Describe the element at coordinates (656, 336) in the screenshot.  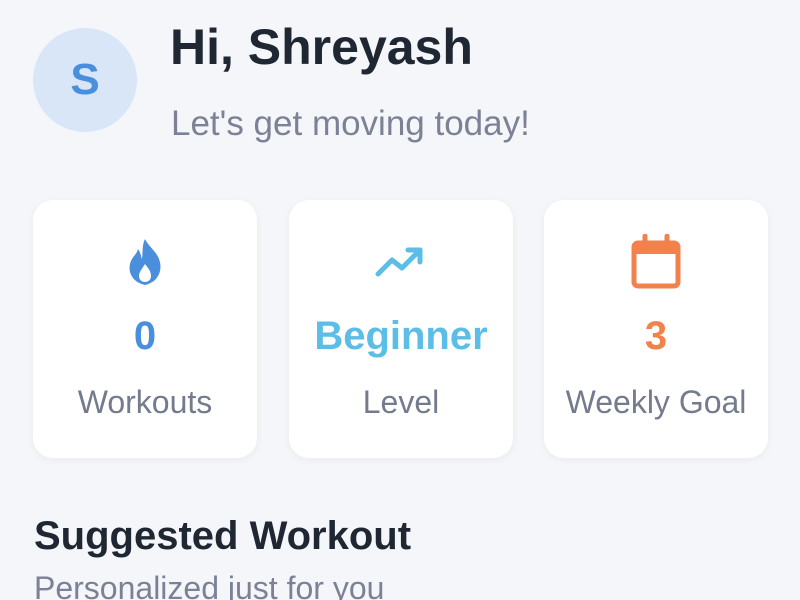
I see `stat-value-weekly-goal: 3` at that location.